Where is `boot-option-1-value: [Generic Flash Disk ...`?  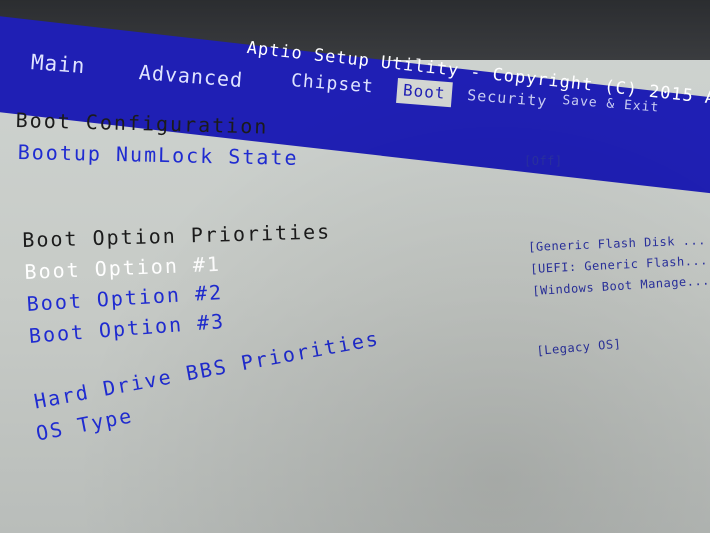
boot-option-1-value: [Generic Flash Disk ... is located at coordinates (617, 243).